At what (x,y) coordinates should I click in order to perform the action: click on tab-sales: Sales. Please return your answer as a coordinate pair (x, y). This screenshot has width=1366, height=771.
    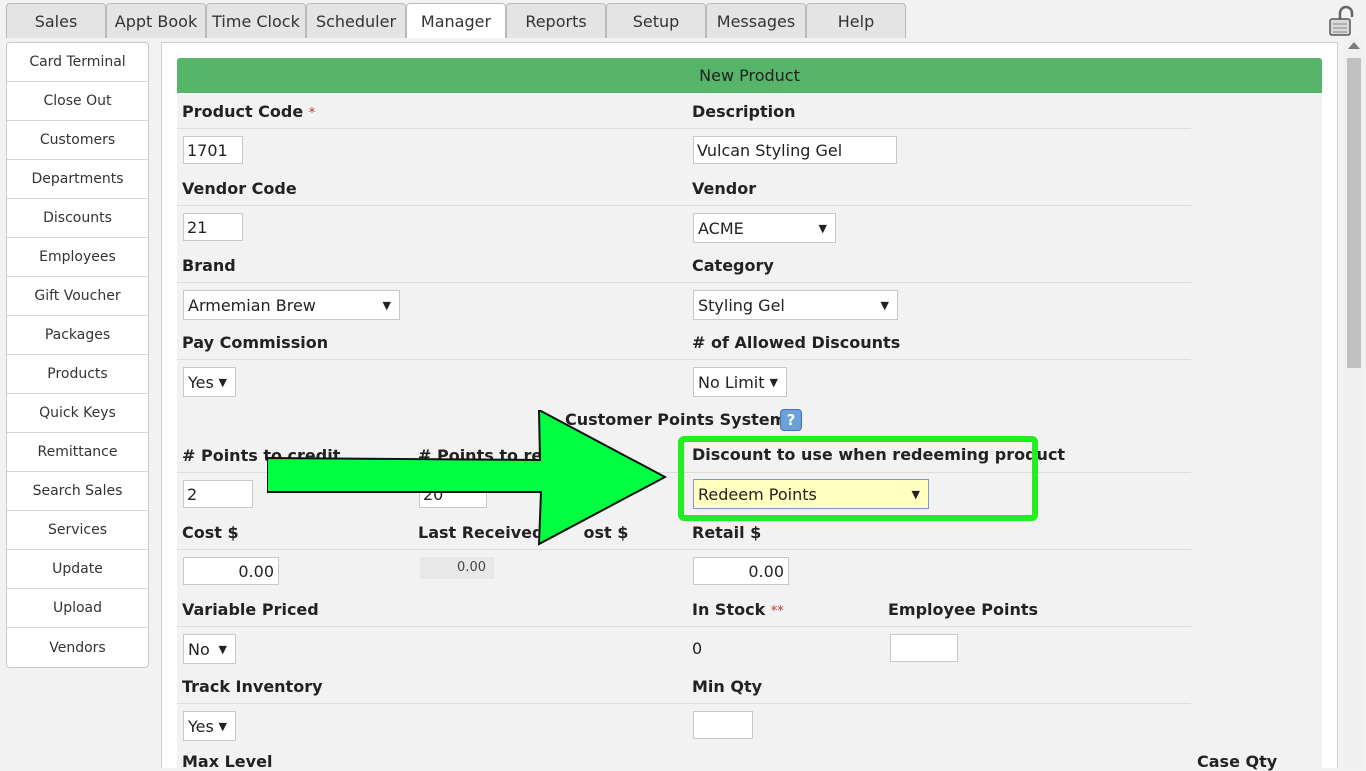
    Looking at the image, I should click on (56, 20).